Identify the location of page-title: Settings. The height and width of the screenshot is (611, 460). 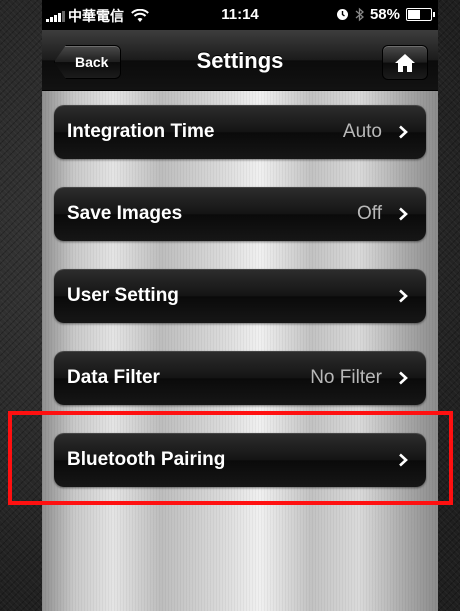
(240, 60).